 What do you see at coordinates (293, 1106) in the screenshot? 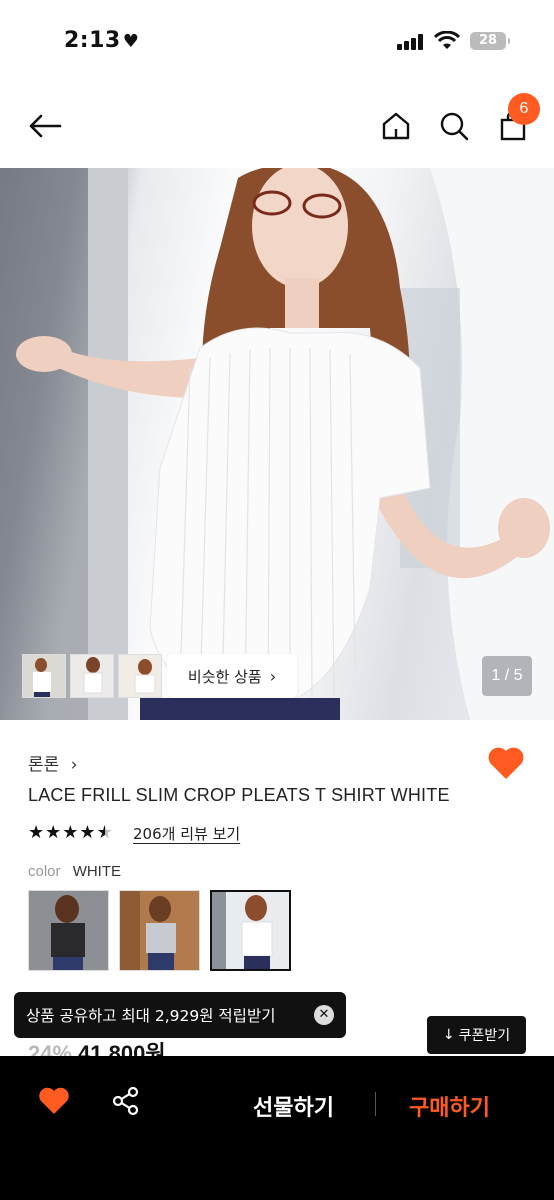
I see `gift-button: 선물하기` at bounding box center [293, 1106].